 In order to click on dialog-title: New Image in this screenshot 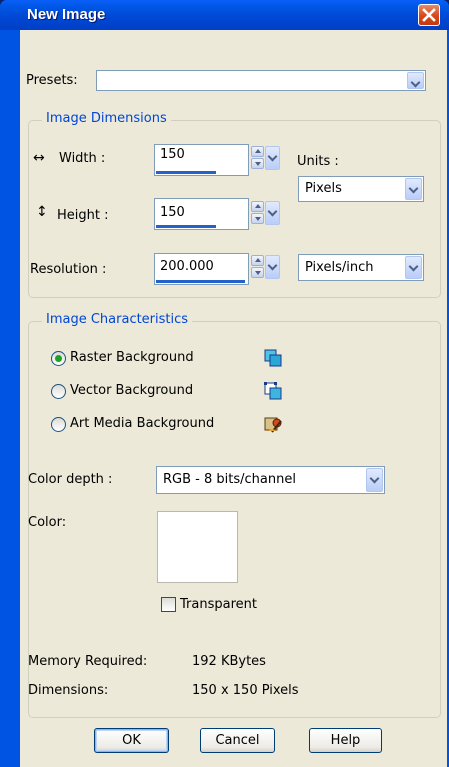, I will do `click(66, 14)`.